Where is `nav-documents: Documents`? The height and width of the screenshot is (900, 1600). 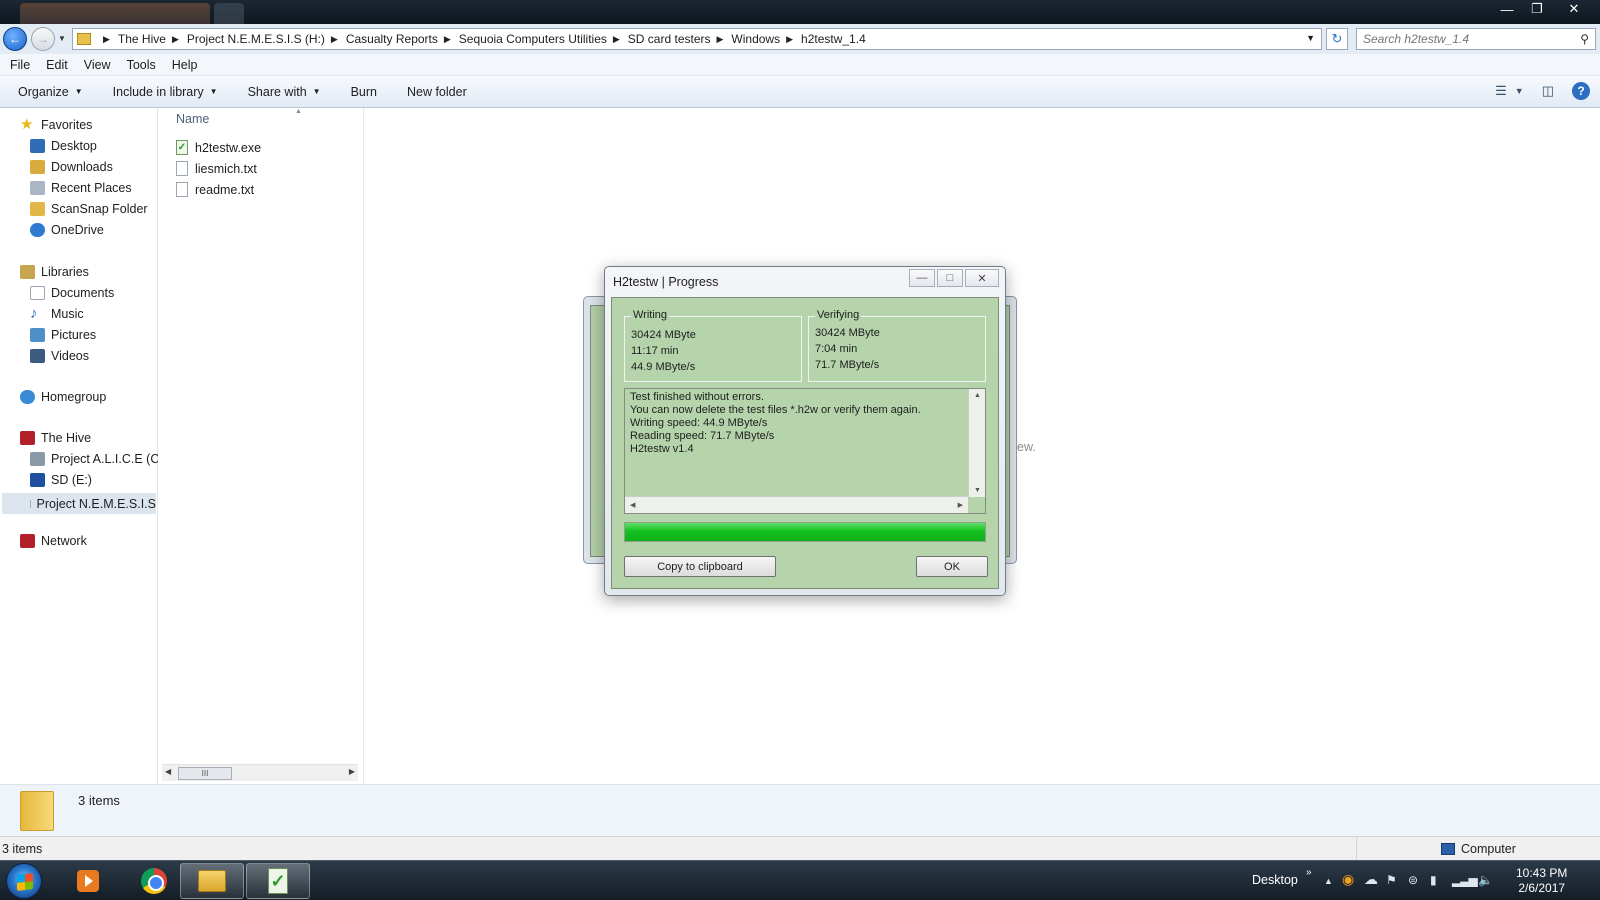
nav-documents: Documents is located at coordinates (72, 293).